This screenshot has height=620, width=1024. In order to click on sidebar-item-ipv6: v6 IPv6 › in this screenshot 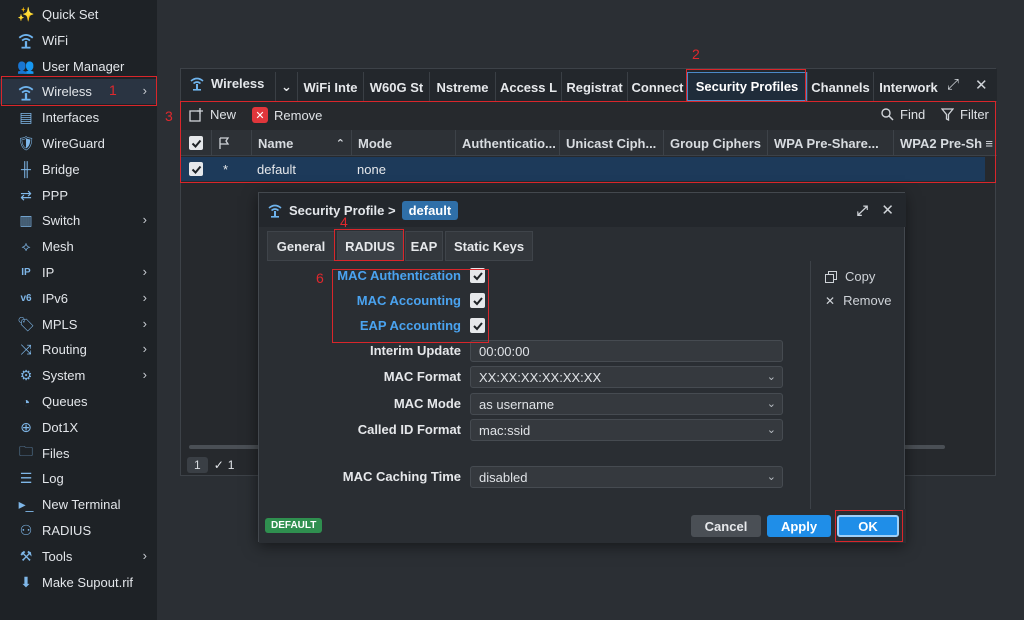, I will do `click(78, 298)`.